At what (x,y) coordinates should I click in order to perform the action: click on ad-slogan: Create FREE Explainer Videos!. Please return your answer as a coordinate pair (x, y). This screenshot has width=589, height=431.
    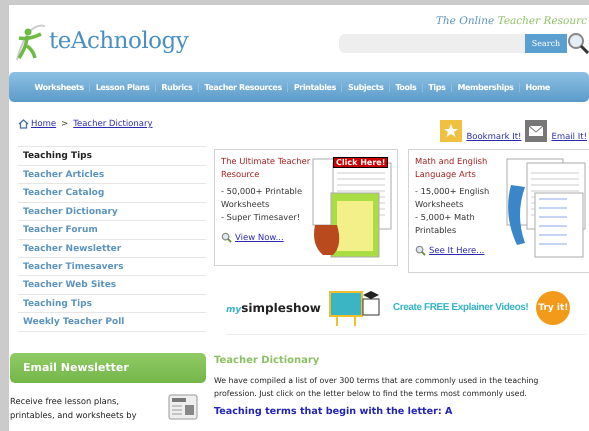
    Looking at the image, I should click on (460, 307).